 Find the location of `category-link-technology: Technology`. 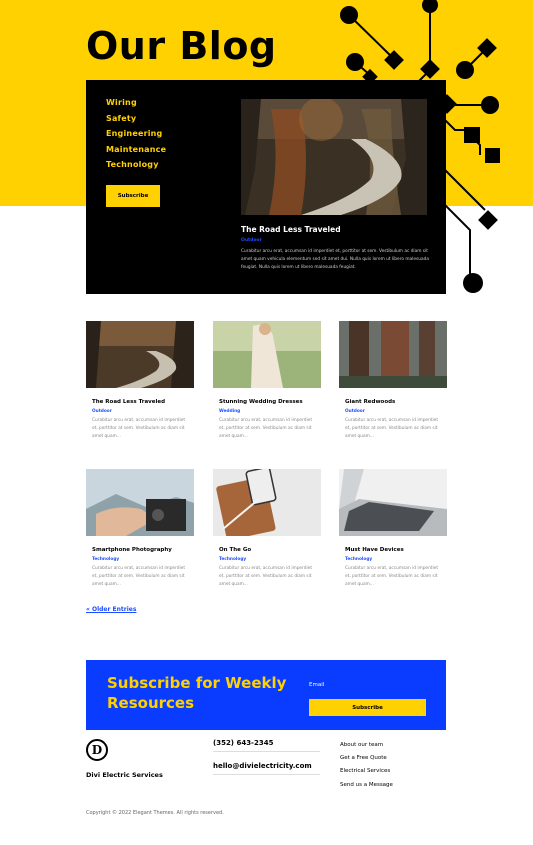

category-link-technology: Technology is located at coordinates (136, 164).